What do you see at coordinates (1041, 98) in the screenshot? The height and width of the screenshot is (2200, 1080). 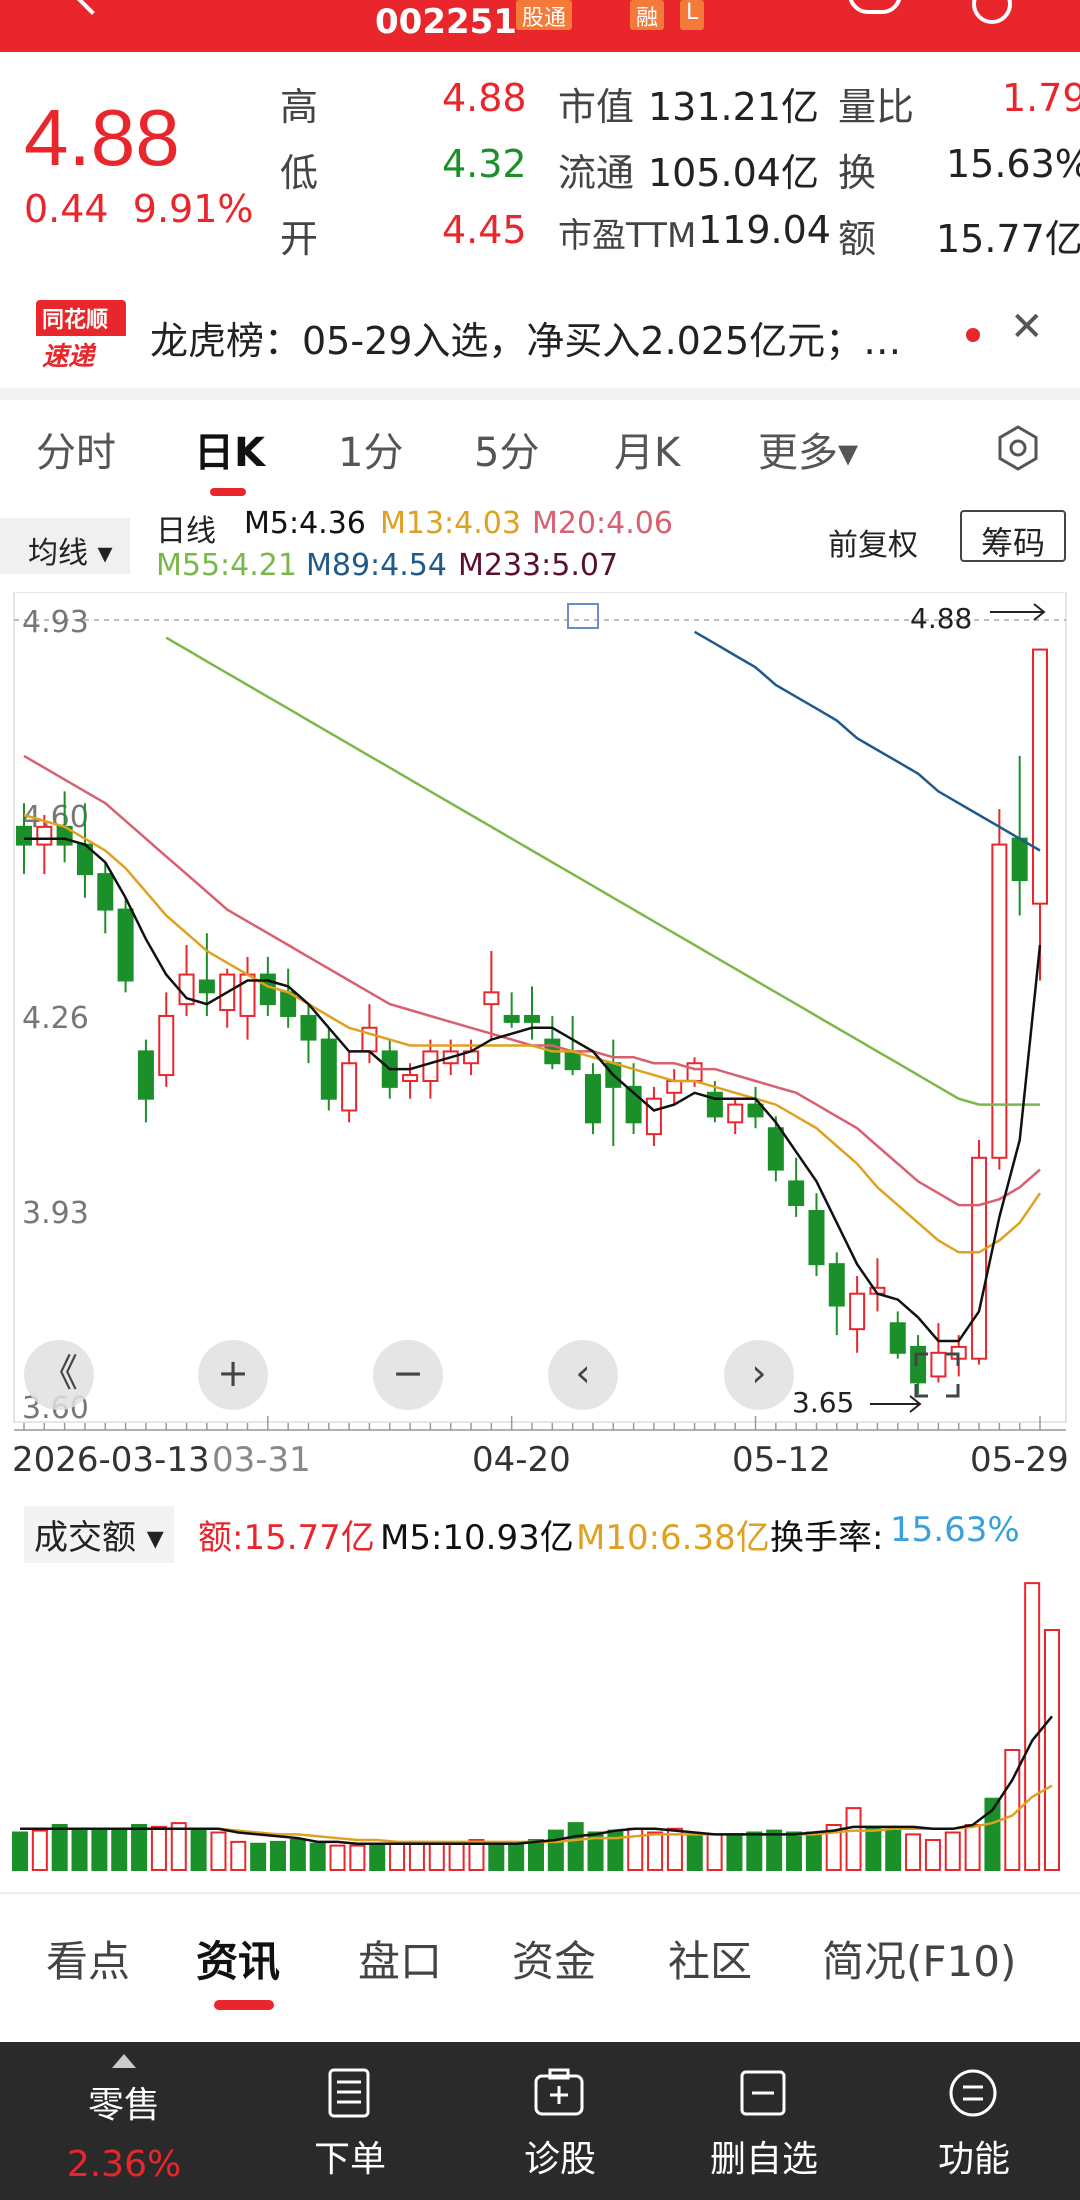 I see `volume-ratio-value: 1.79` at bounding box center [1041, 98].